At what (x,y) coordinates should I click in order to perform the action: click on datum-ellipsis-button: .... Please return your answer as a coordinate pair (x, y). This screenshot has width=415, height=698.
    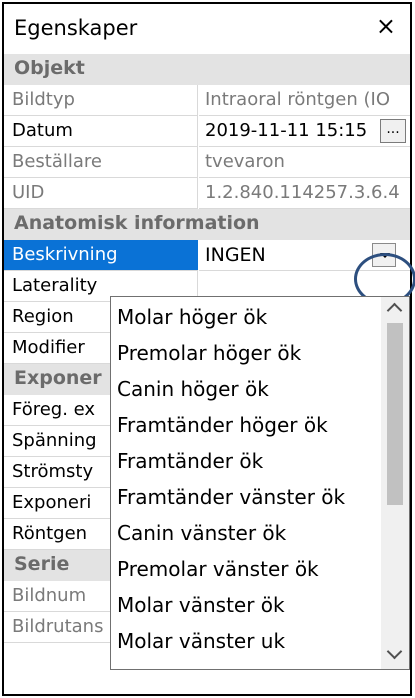
    Looking at the image, I should click on (393, 131).